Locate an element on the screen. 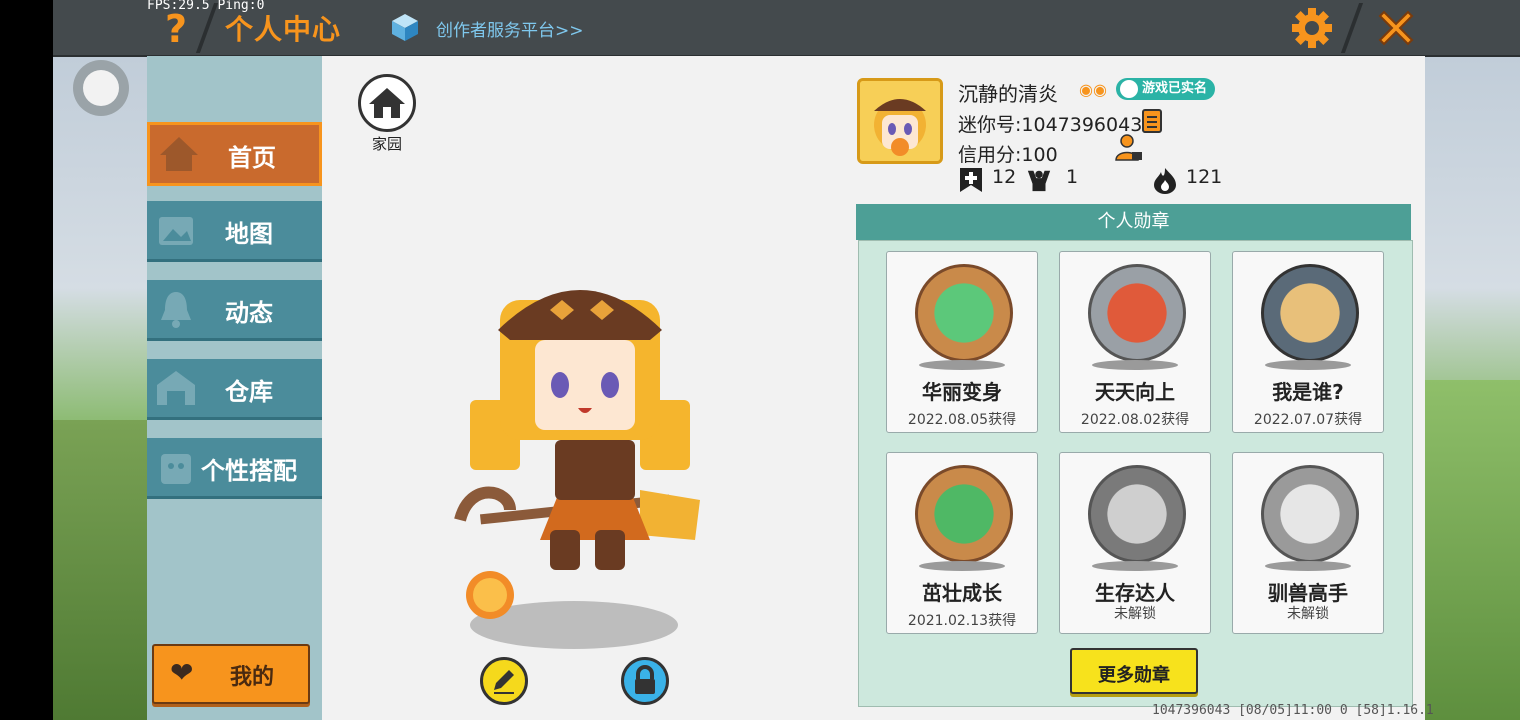  left-black-bar is located at coordinates (26, 360).